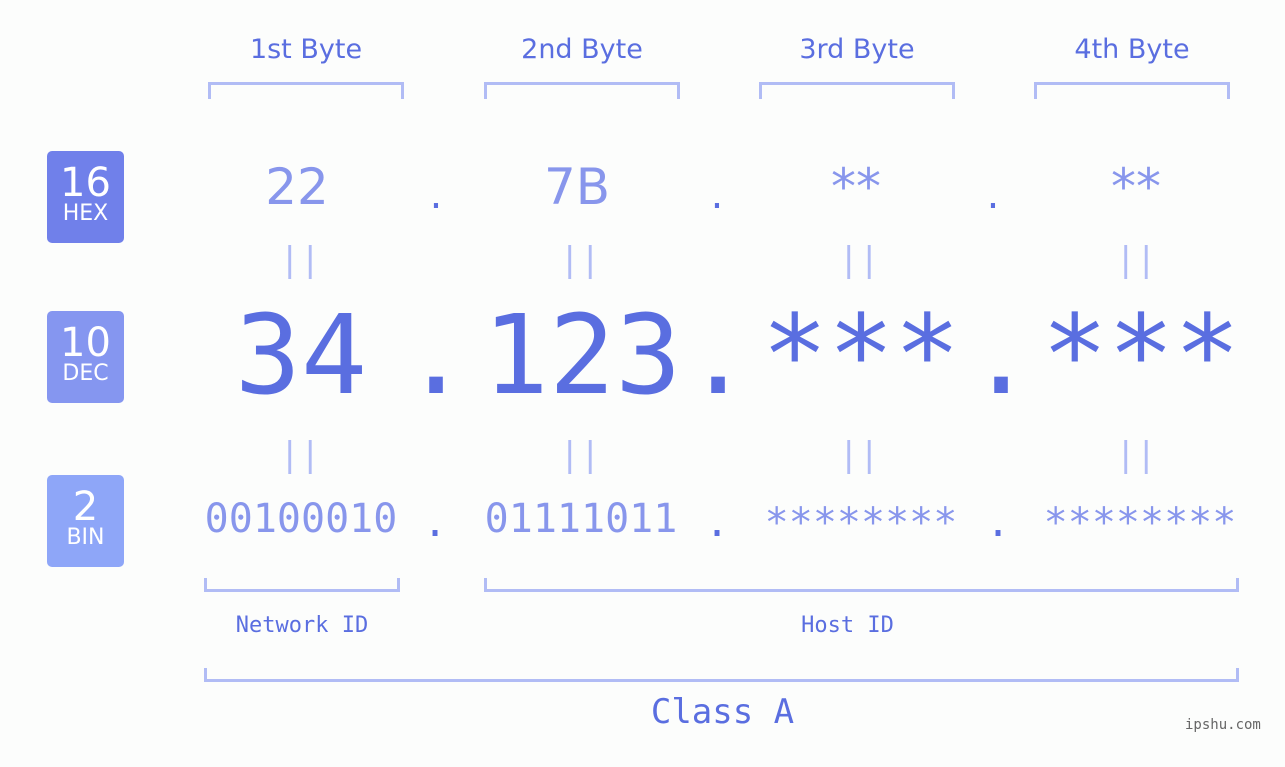 This screenshot has height=767, width=1285. Describe the element at coordinates (857, 49) in the screenshot. I see `byte-header-3: 3rd Byte` at that location.